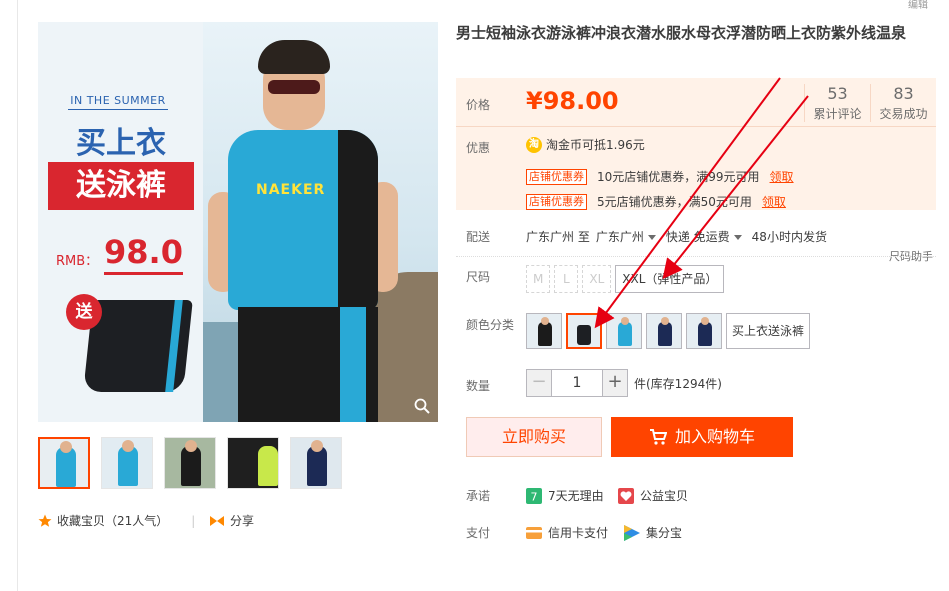 This screenshot has width=949, height=591. I want to click on size-option-m: M, so click(538, 279).